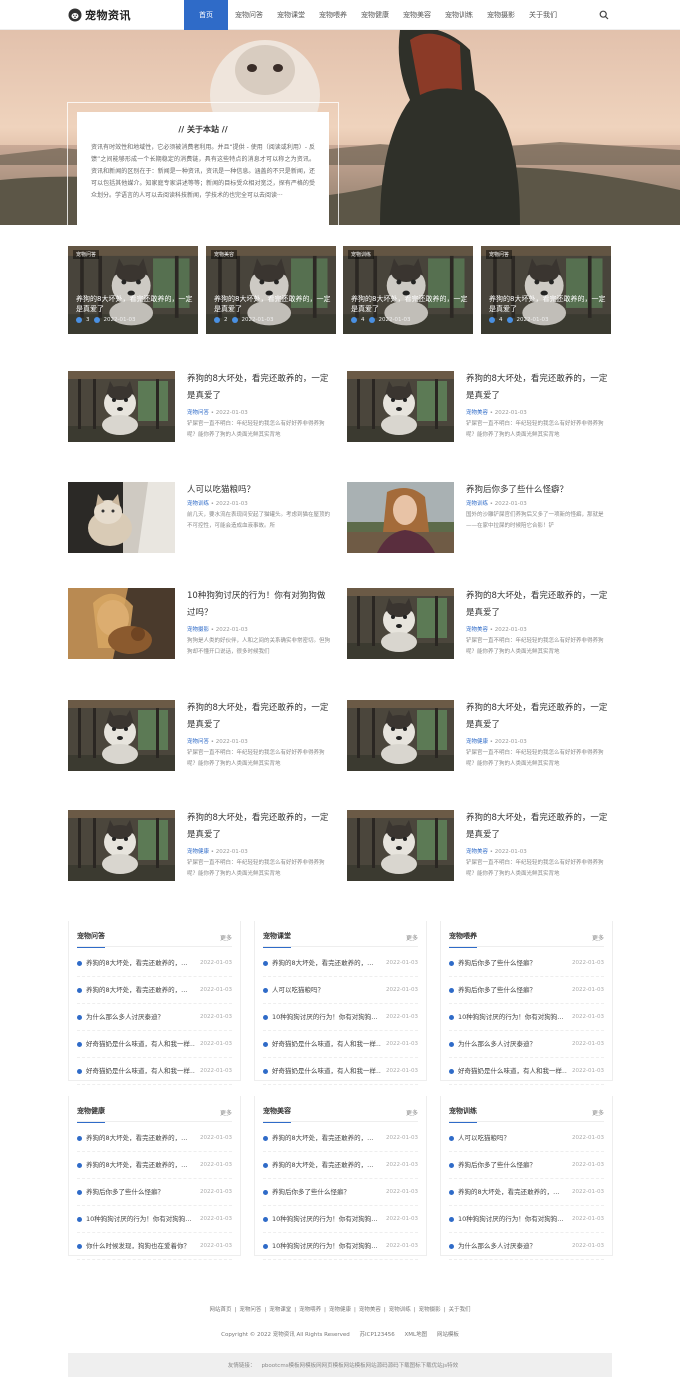 Image resolution: width=680 pixels, height=1400 pixels. What do you see at coordinates (310, 1310) in the screenshot?
I see `footer-nav-item: 宠物喂养` at bounding box center [310, 1310].